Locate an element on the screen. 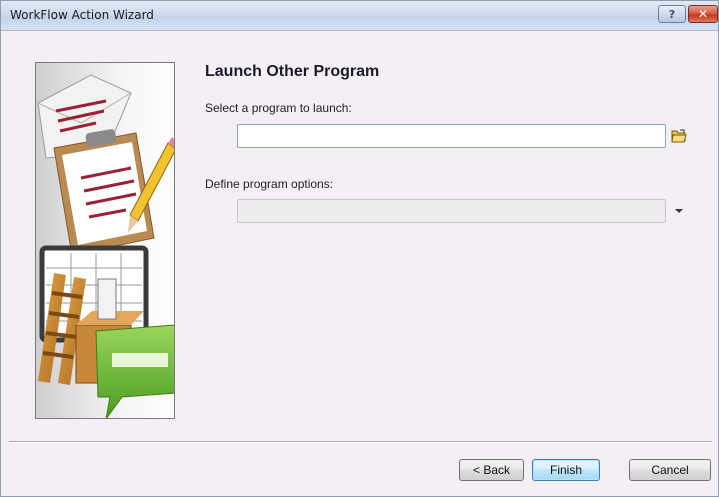 The width and height of the screenshot is (719, 497). finish-button: Finish is located at coordinates (566, 470).